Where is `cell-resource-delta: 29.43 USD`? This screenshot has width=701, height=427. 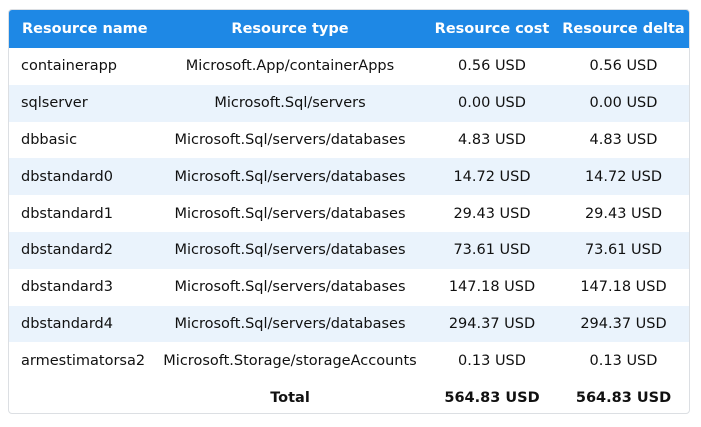 cell-resource-delta: 29.43 USD is located at coordinates (623, 213).